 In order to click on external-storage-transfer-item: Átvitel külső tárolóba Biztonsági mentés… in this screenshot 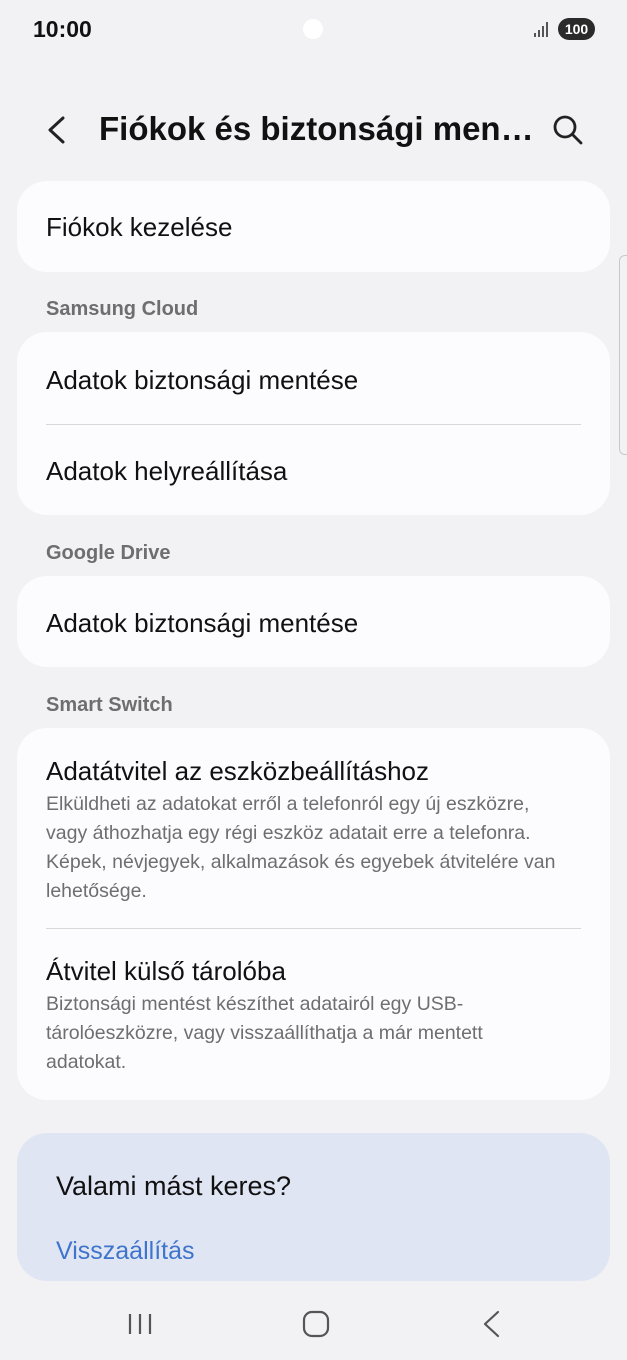, I will do `click(313, 1014)`.